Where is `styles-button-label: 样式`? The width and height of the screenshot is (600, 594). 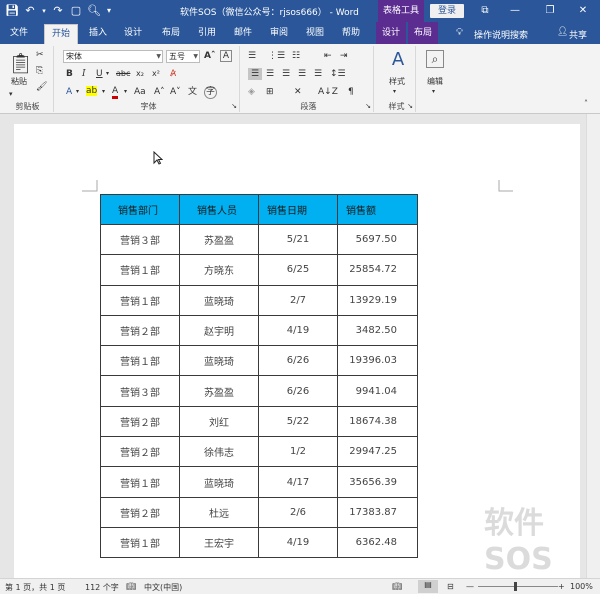
styles-button-label: 样式 is located at coordinates (397, 81).